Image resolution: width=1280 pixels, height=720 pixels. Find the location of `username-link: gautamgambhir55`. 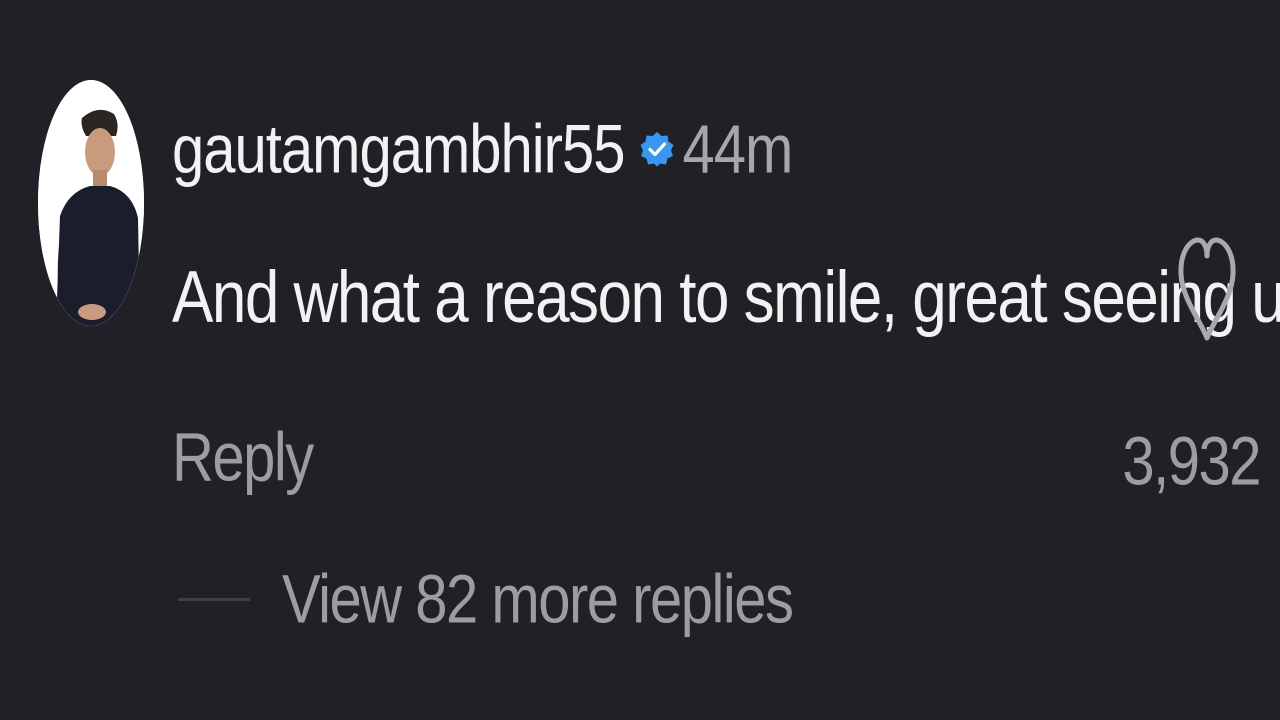

username-link: gautamgambhir55 is located at coordinates (399, 148).